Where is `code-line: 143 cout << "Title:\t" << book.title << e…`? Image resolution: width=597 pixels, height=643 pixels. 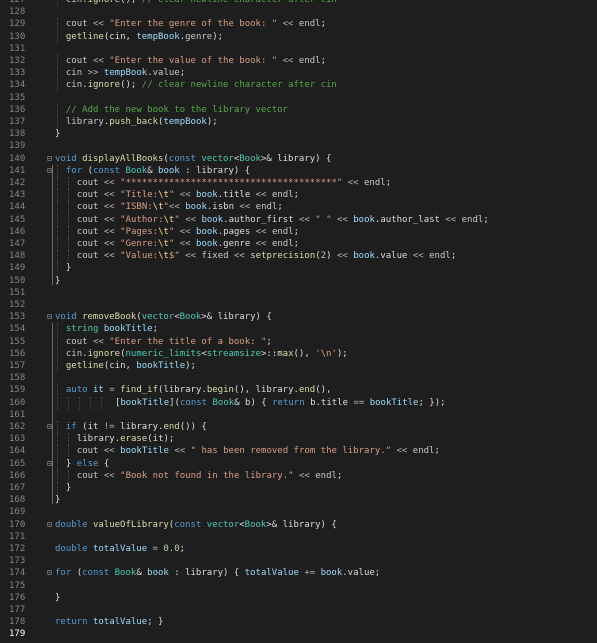 code-line: 143 cout << "Title:\t" << book.title << e… is located at coordinates (298, 195).